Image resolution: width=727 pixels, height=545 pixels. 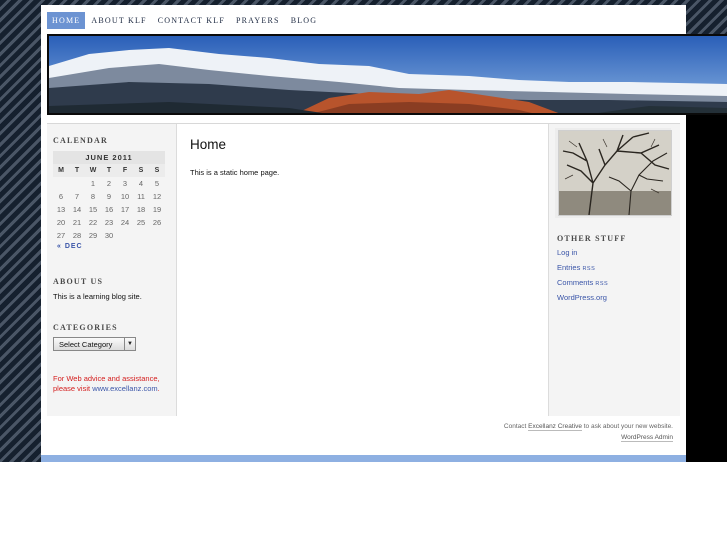 I want to click on wordpress-org-link: WordPress.org, so click(x=582, y=300).